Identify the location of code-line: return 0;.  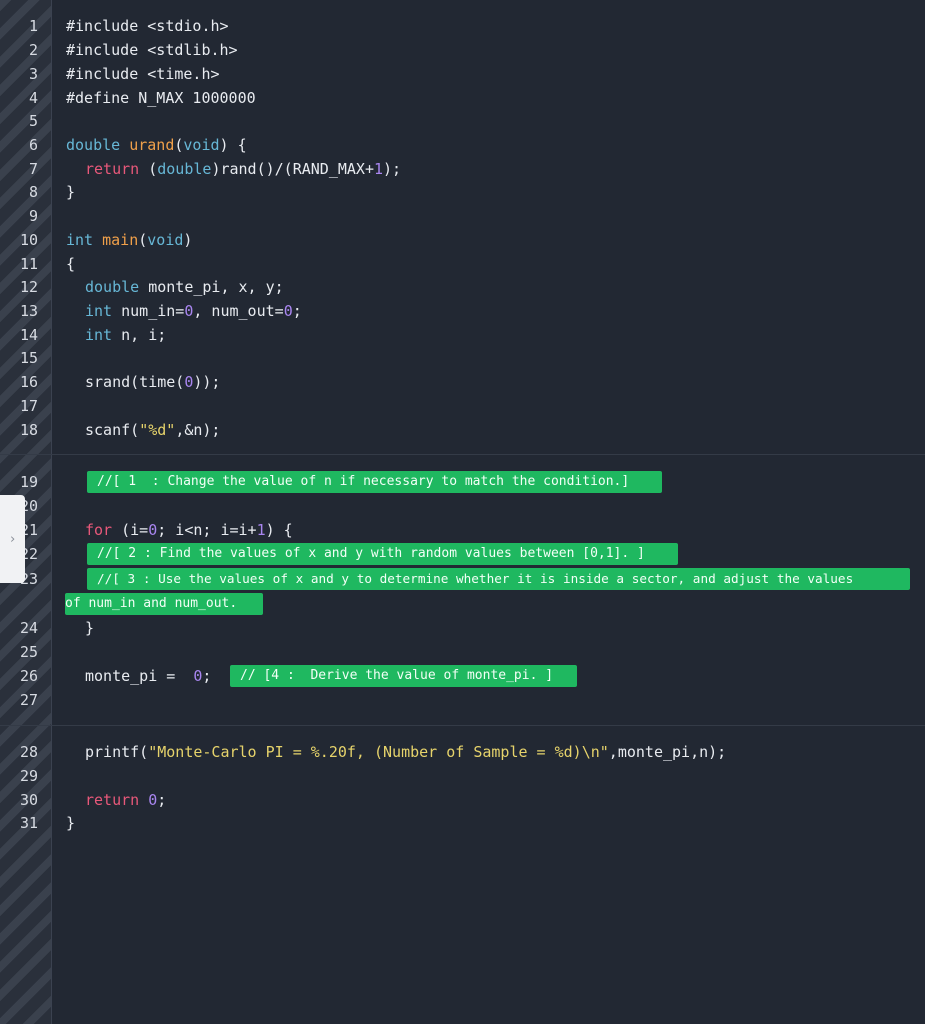
(126, 800).